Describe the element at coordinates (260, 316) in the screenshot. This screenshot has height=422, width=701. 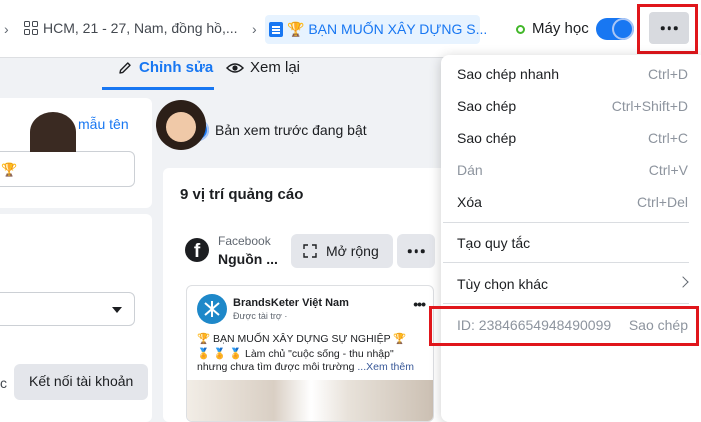
I see `sponsored-label: Được tài trợ ·` at that location.